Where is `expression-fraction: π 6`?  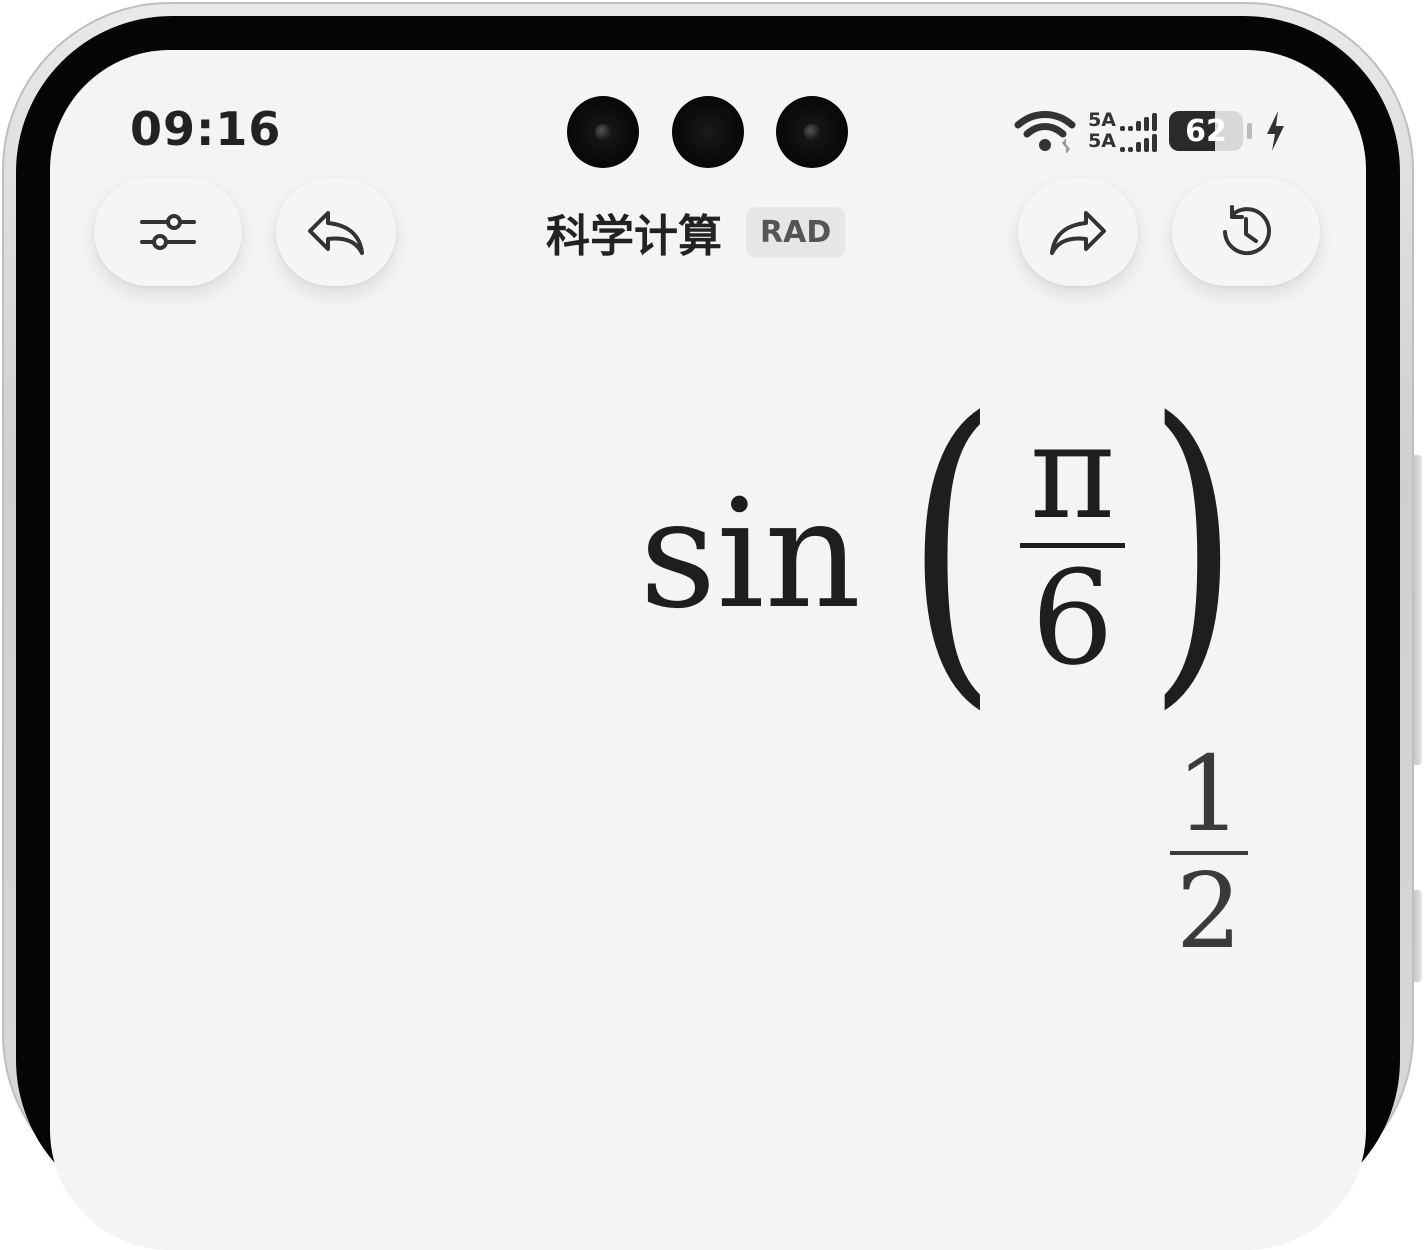
expression-fraction: π 6 is located at coordinates (1072, 544).